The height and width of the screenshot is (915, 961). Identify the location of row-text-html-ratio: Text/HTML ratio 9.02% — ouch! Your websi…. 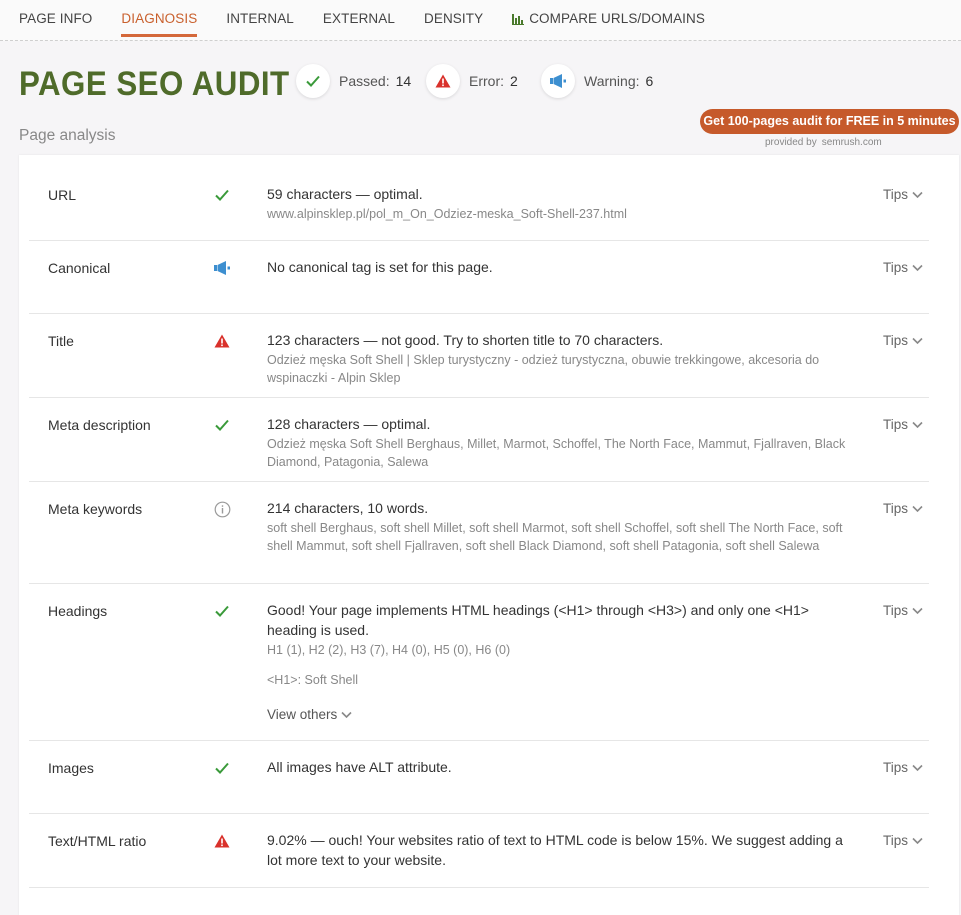
(479, 850).